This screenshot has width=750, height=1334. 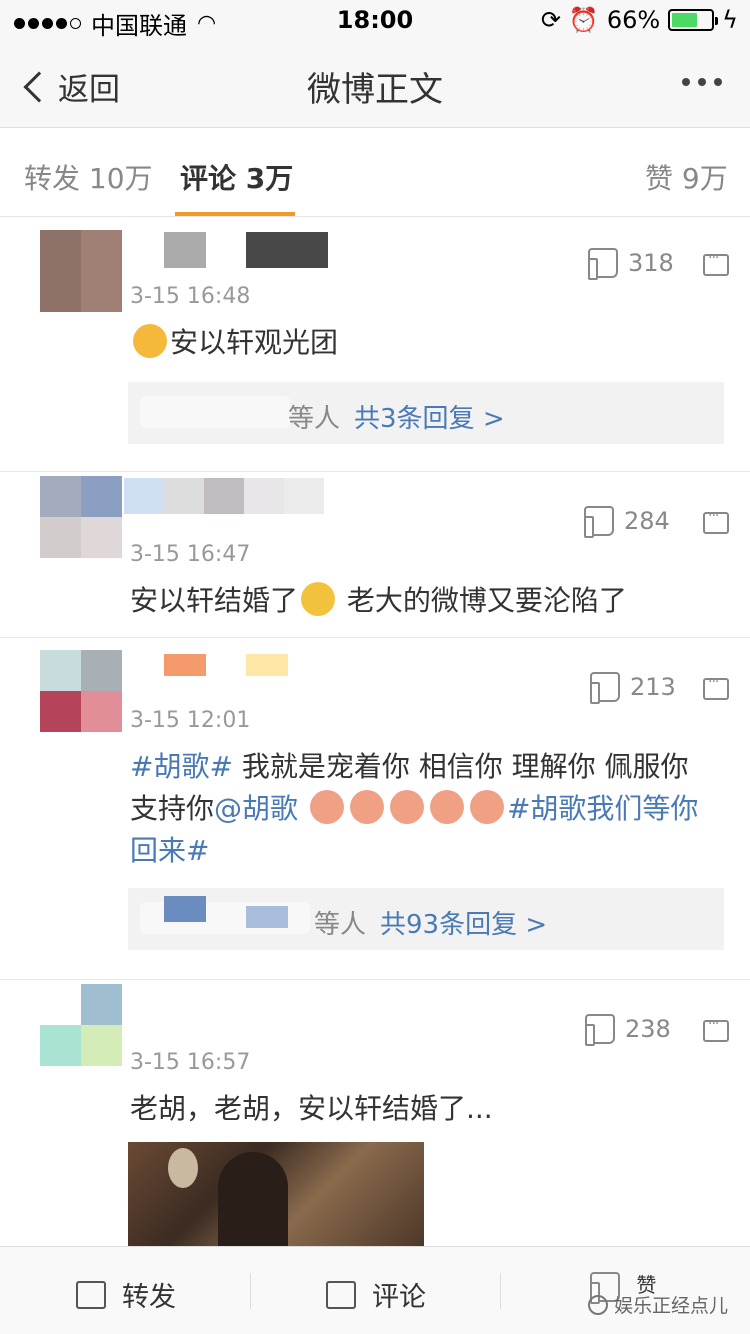 I want to click on like-count: 318, so click(x=651, y=263).